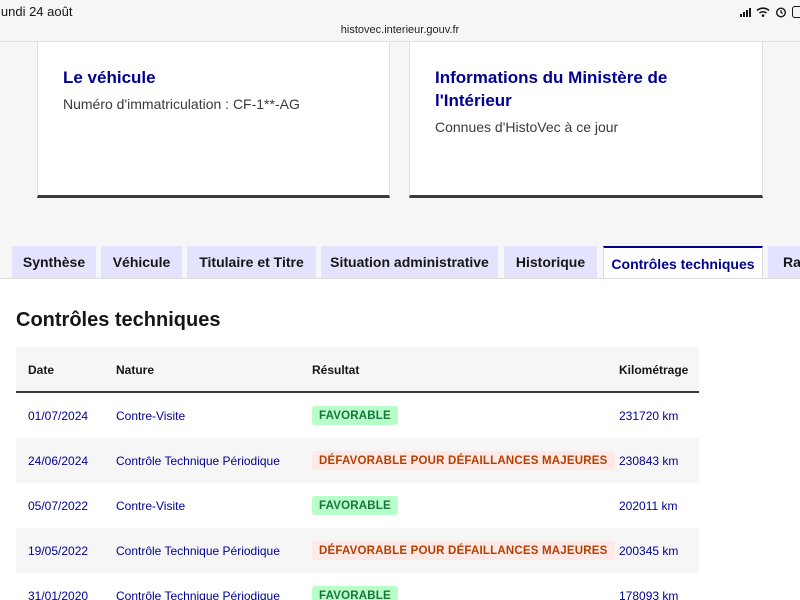  Describe the element at coordinates (118, 320) in the screenshot. I see `section-title: Contrôles techniques` at that location.